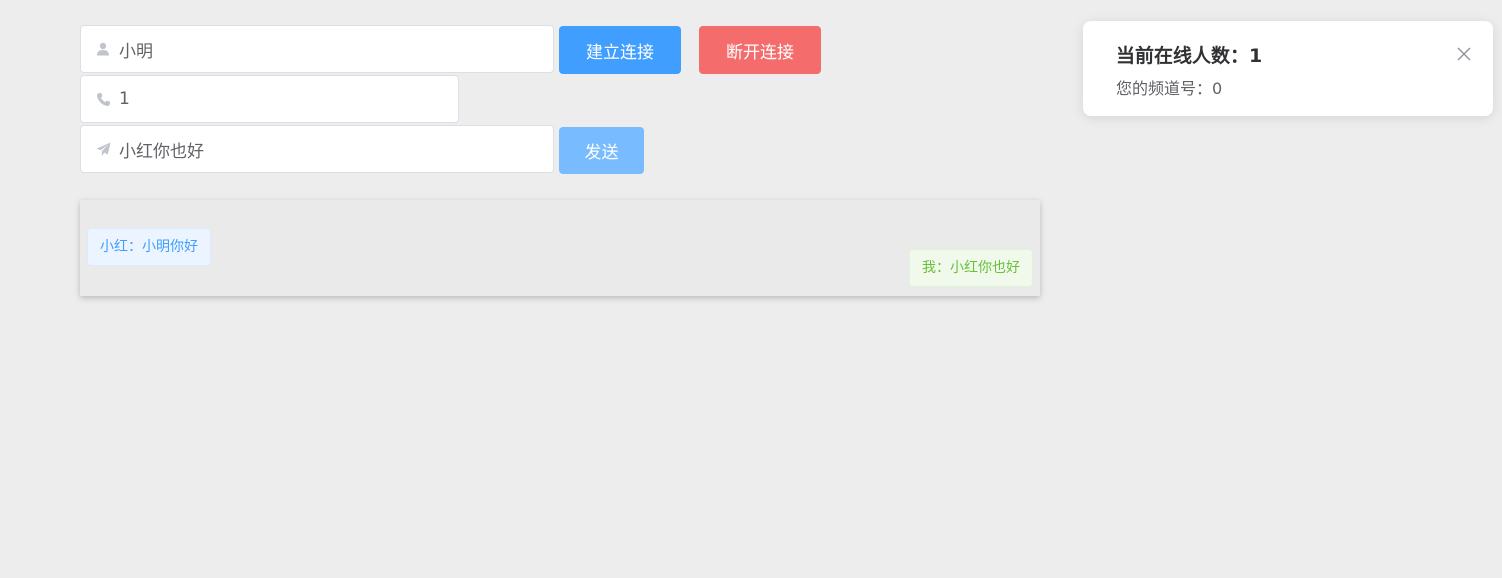 This screenshot has width=1502, height=578. What do you see at coordinates (601, 150) in the screenshot?
I see `send-button: 发送` at bounding box center [601, 150].